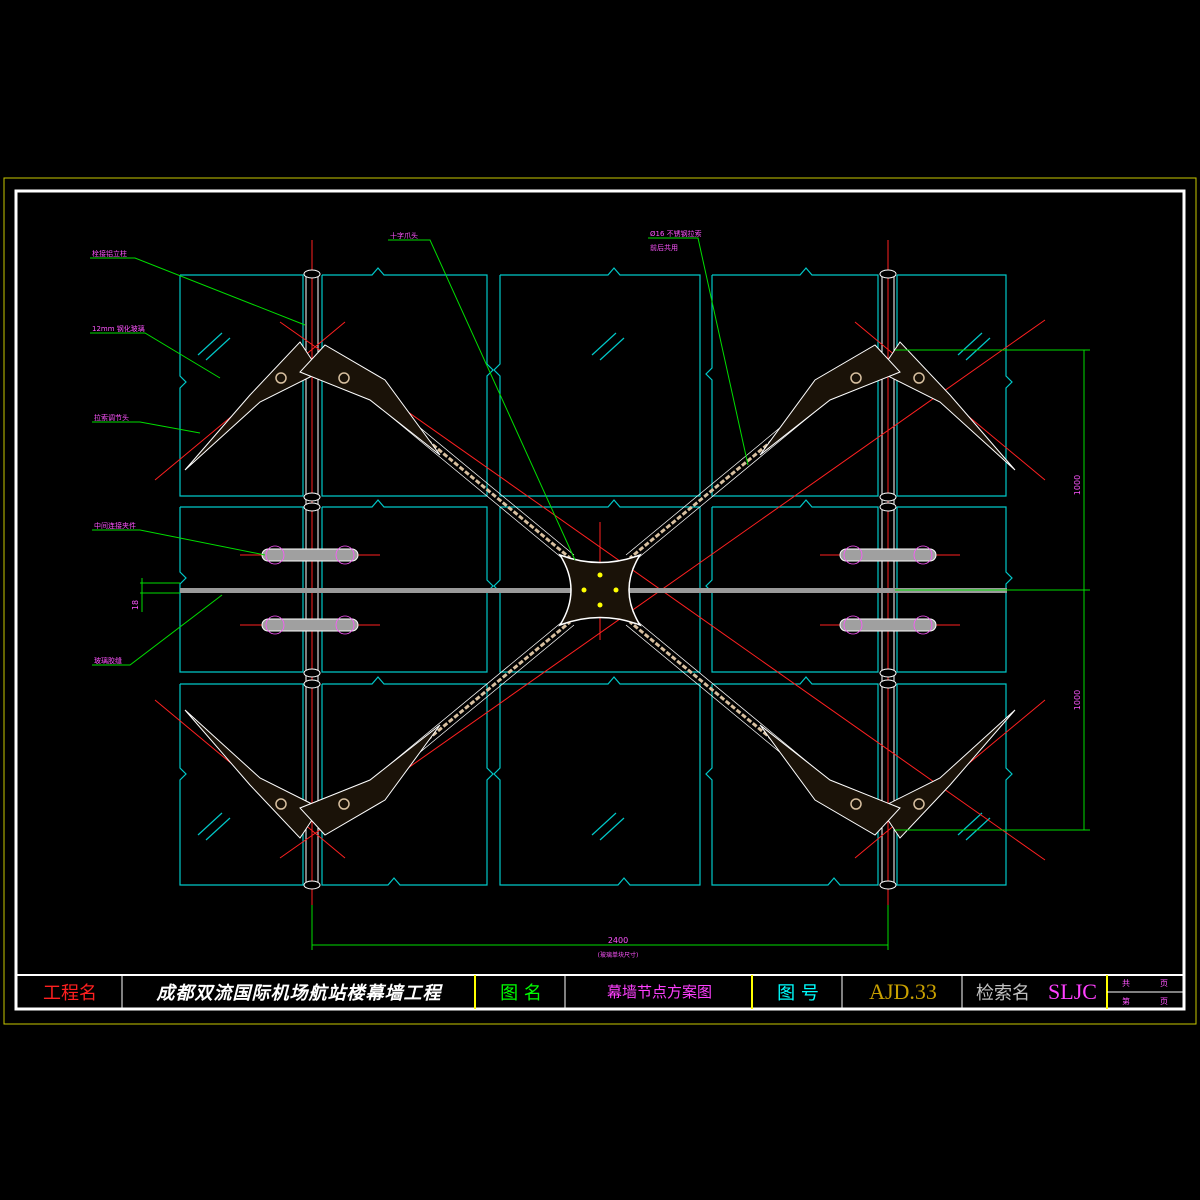 The width and height of the screenshot is (1200, 1200). I want to click on sheet-total-label: 共, so click(1126, 983).